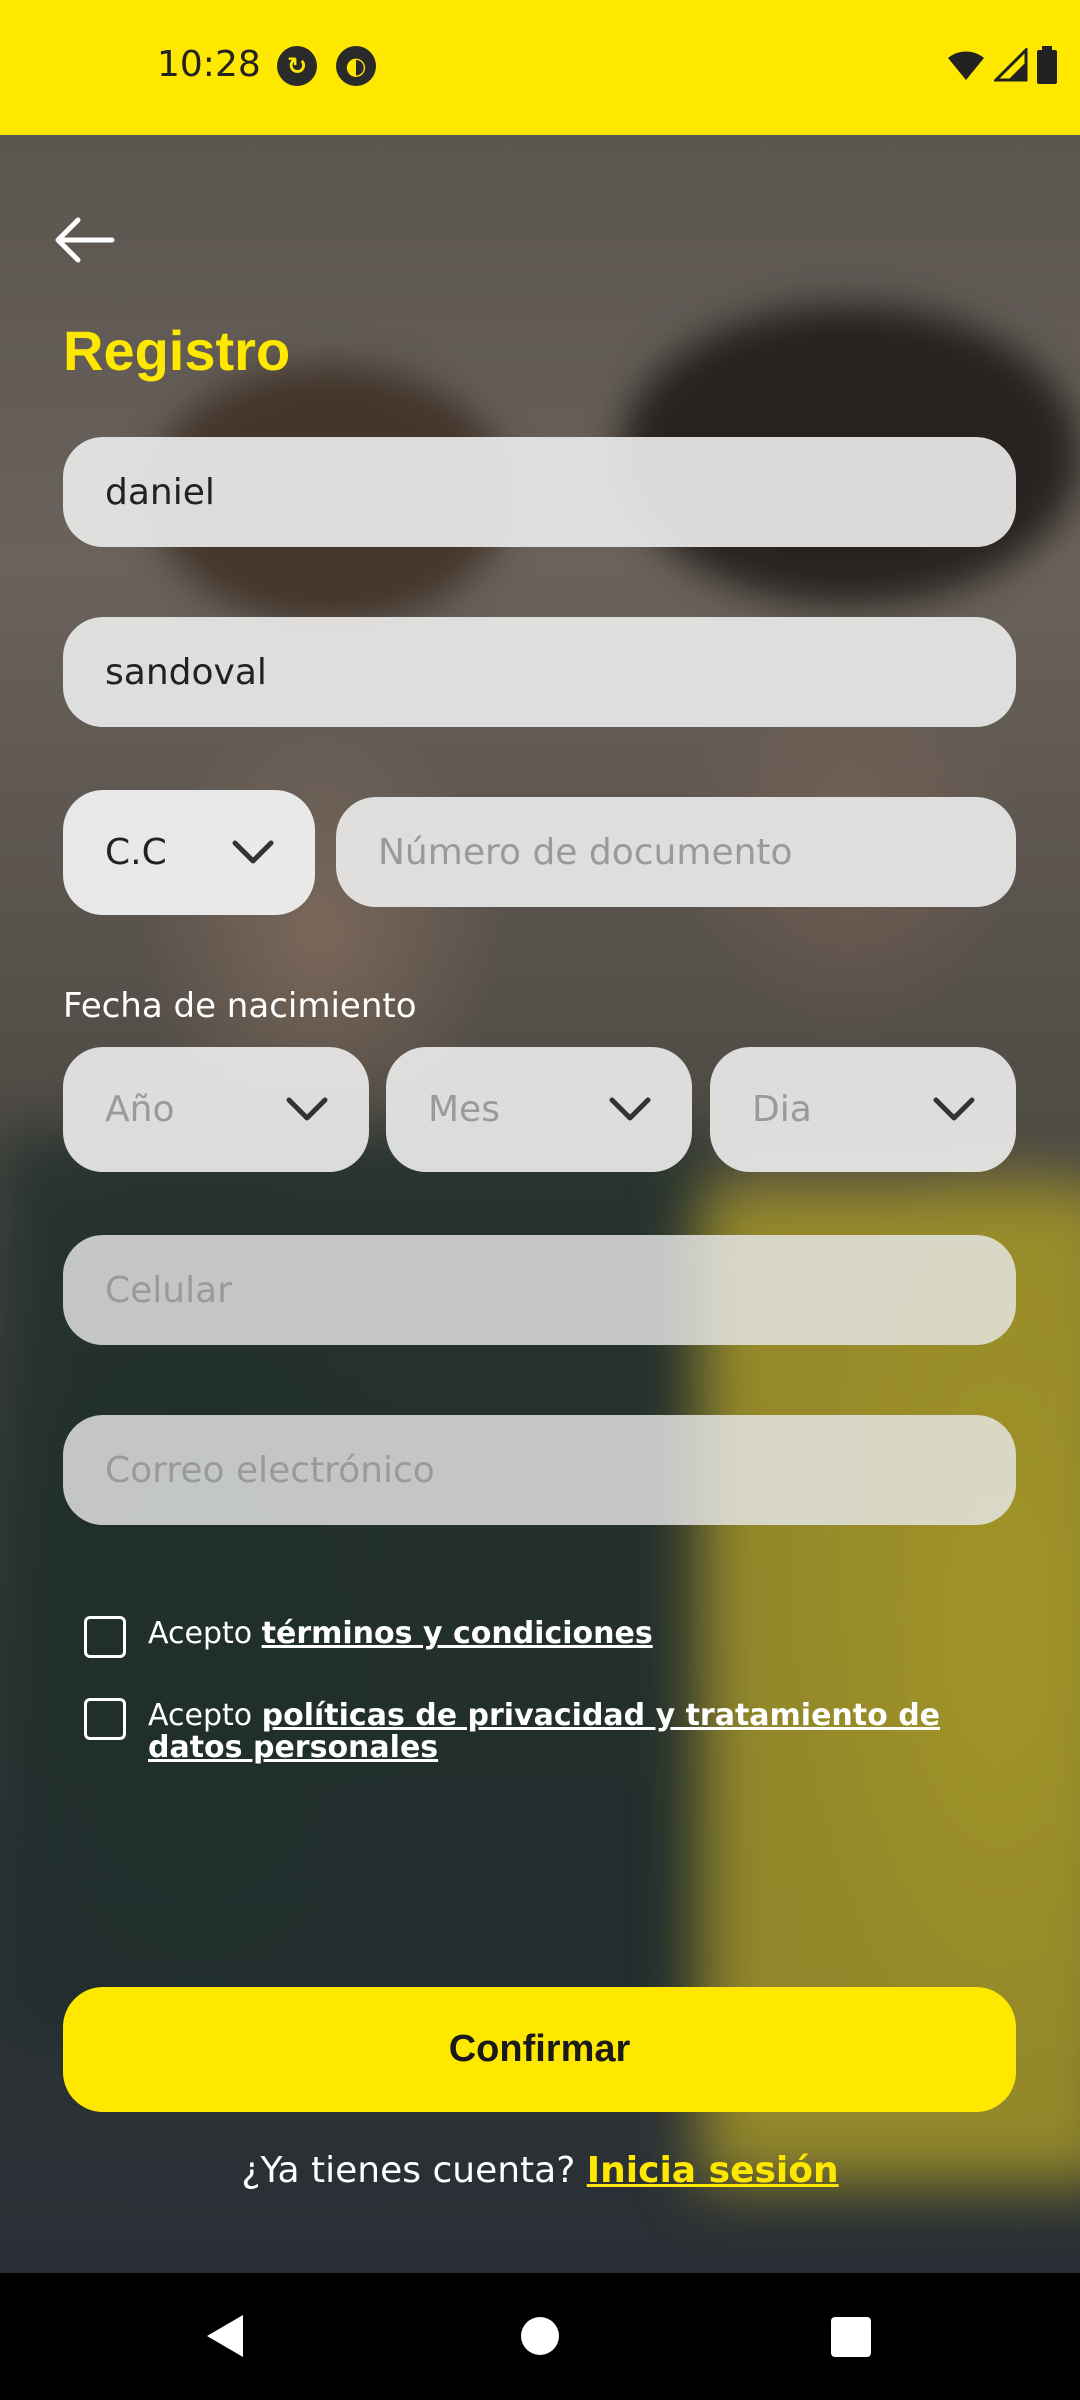 The height and width of the screenshot is (2400, 1080). What do you see at coordinates (85, 240) in the screenshot?
I see `back-arrow-icon` at bounding box center [85, 240].